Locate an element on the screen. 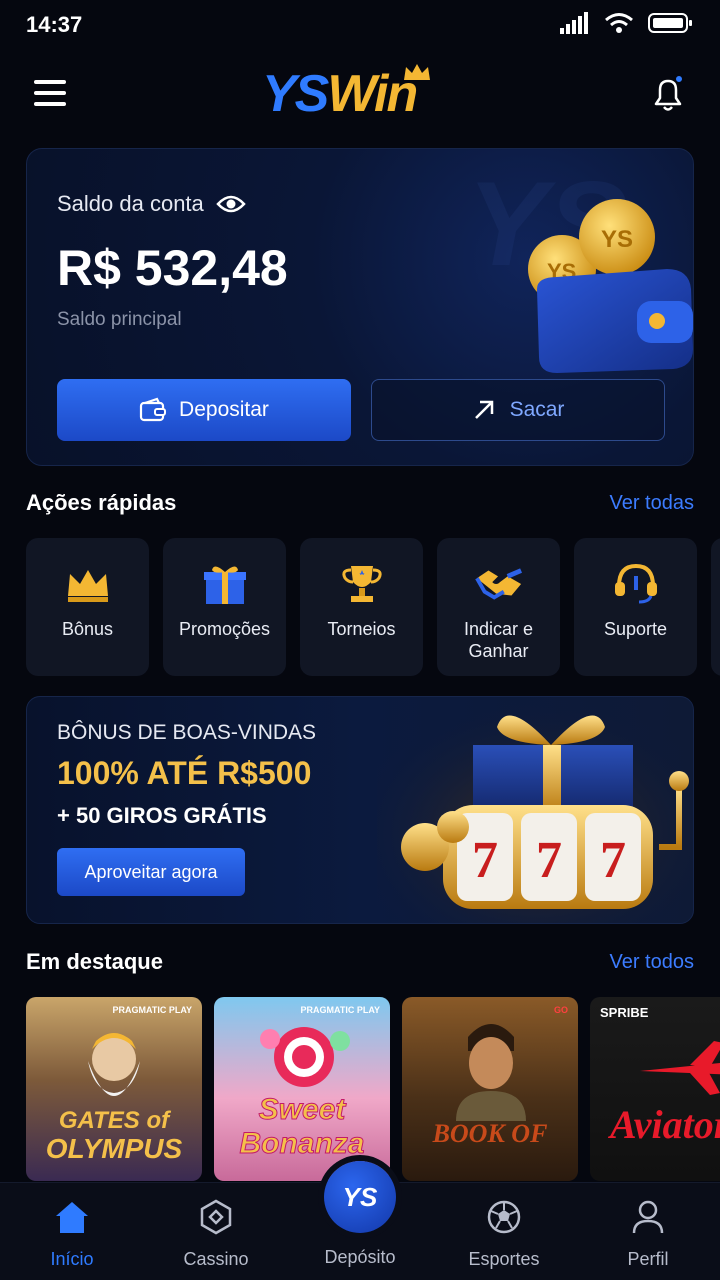 This screenshot has width=720, height=1280. game-provider: GO is located at coordinates (560, 1010).